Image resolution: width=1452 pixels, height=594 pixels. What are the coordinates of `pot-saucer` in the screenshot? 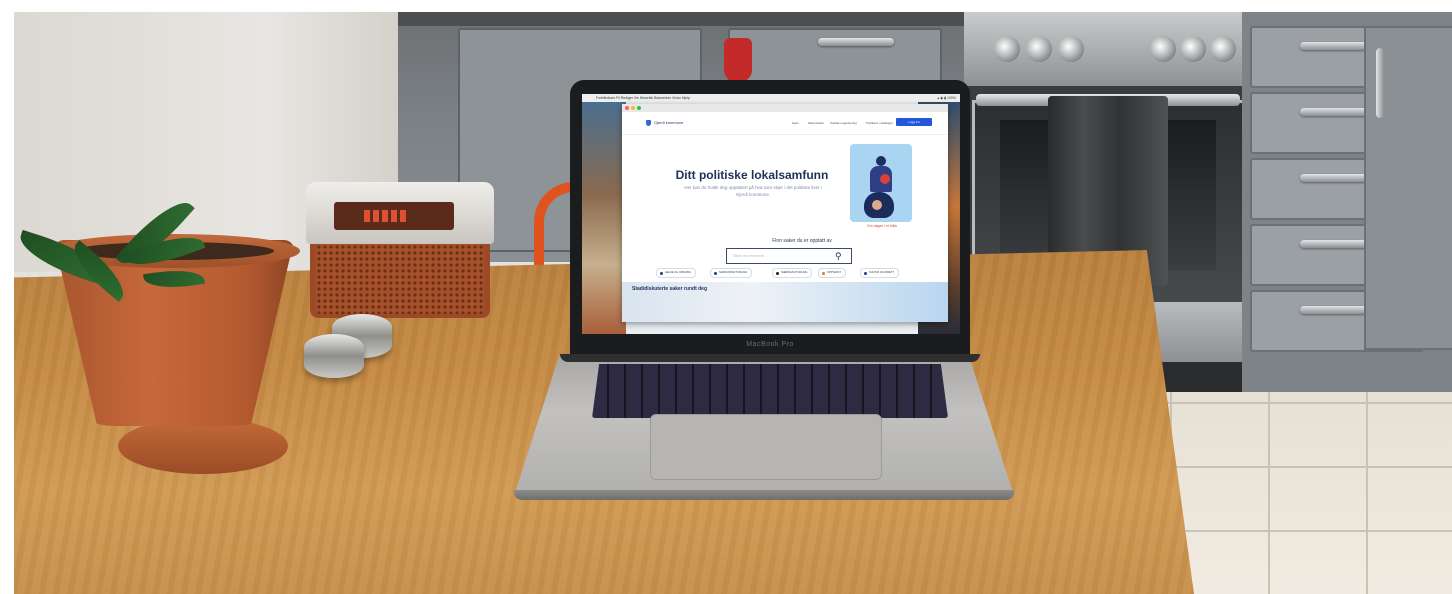 It's located at (203, 446).